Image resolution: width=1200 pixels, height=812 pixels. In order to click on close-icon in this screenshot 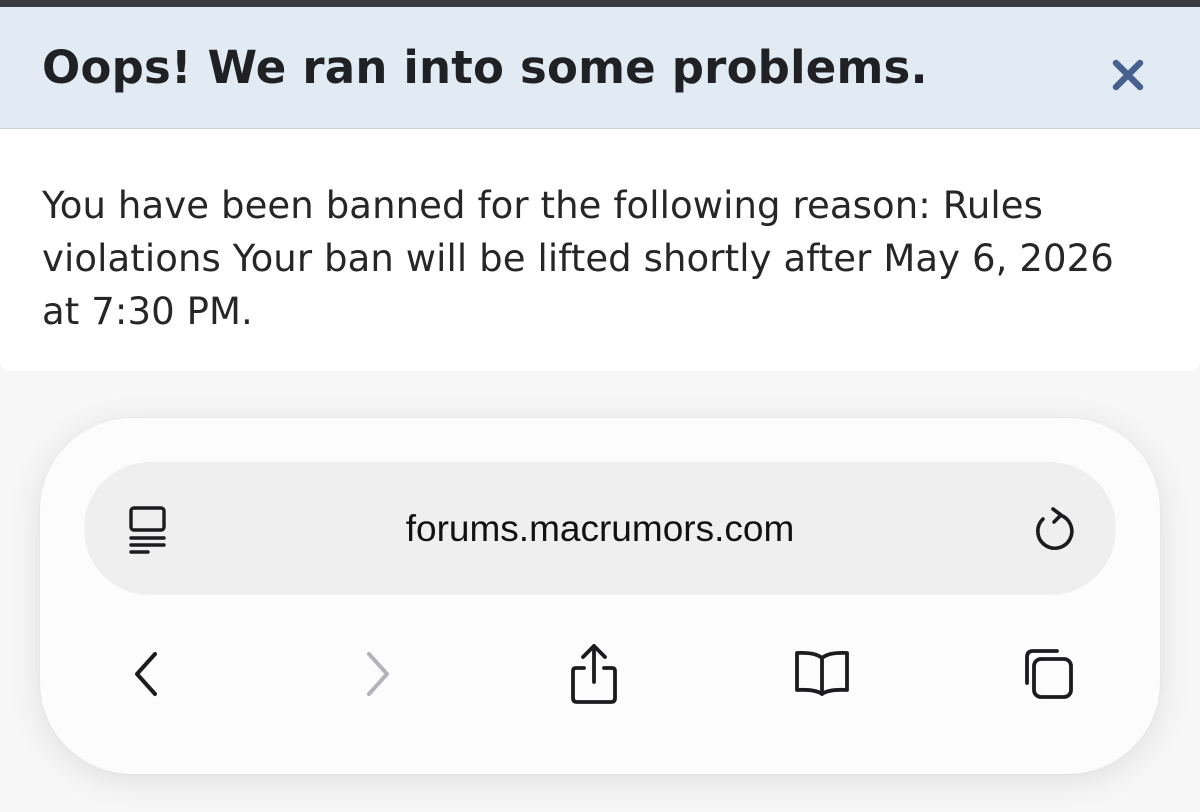, I will do `click(1128, 75)`.